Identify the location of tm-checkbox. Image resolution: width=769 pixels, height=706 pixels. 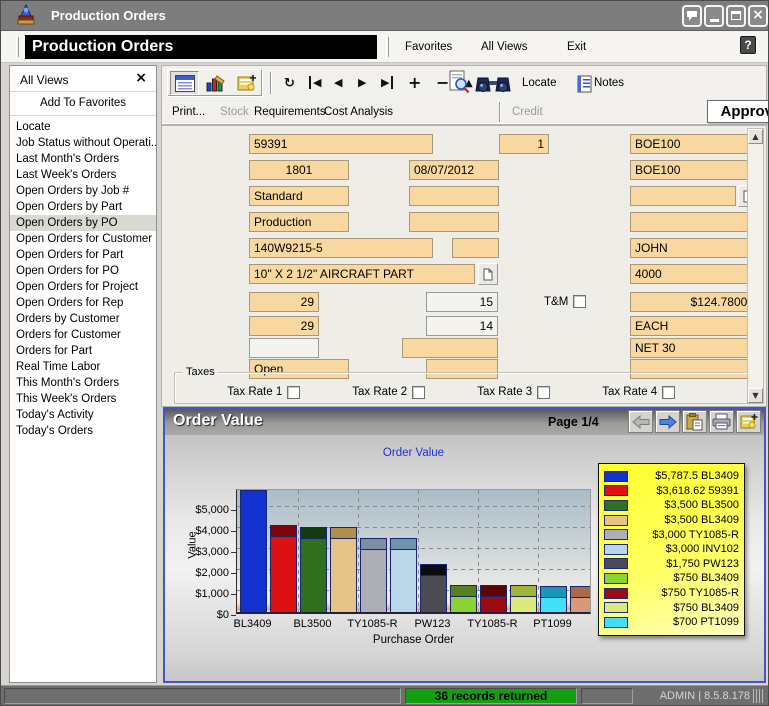
(580, 301).